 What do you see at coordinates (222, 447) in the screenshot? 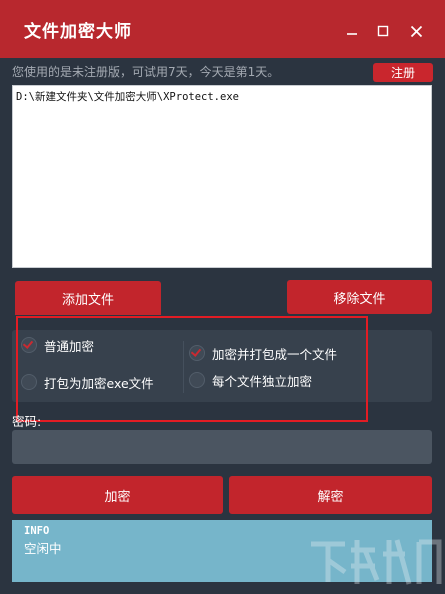
I see `password-input` at bounding box center [222, 447].